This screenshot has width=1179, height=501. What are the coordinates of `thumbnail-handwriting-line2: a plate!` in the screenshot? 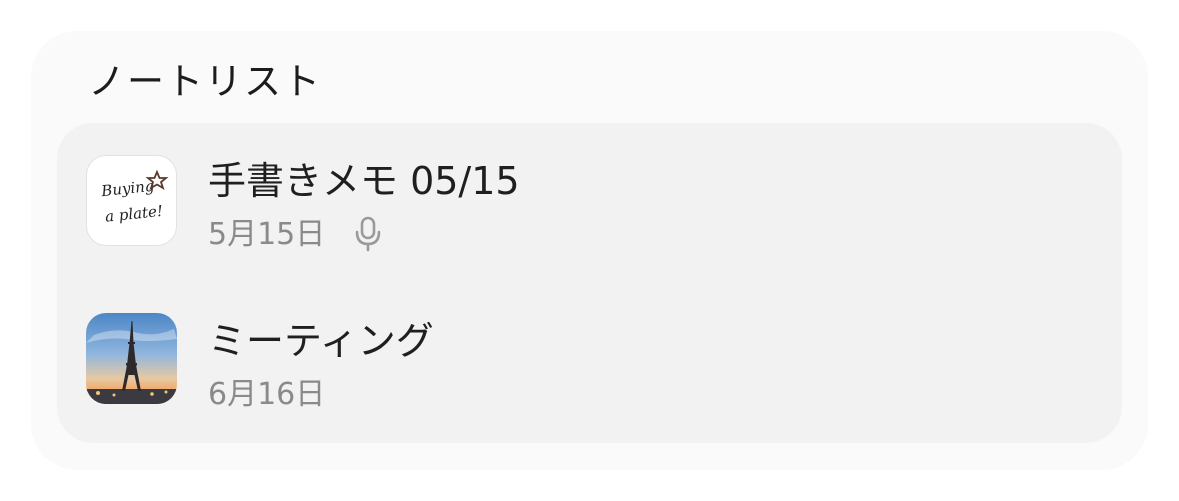 It's located at (134, 214).